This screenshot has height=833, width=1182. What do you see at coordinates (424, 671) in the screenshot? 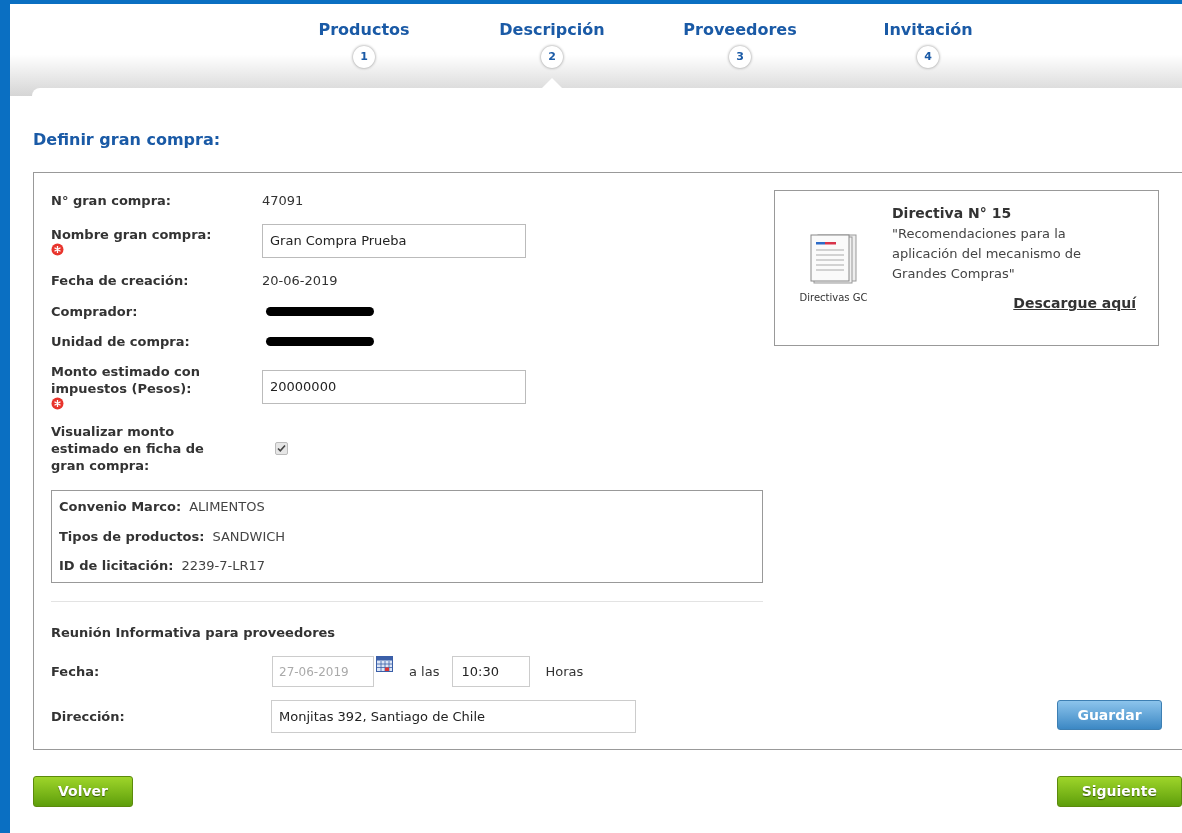
I see `time-connector: a las` at bounding box center [424, 671].